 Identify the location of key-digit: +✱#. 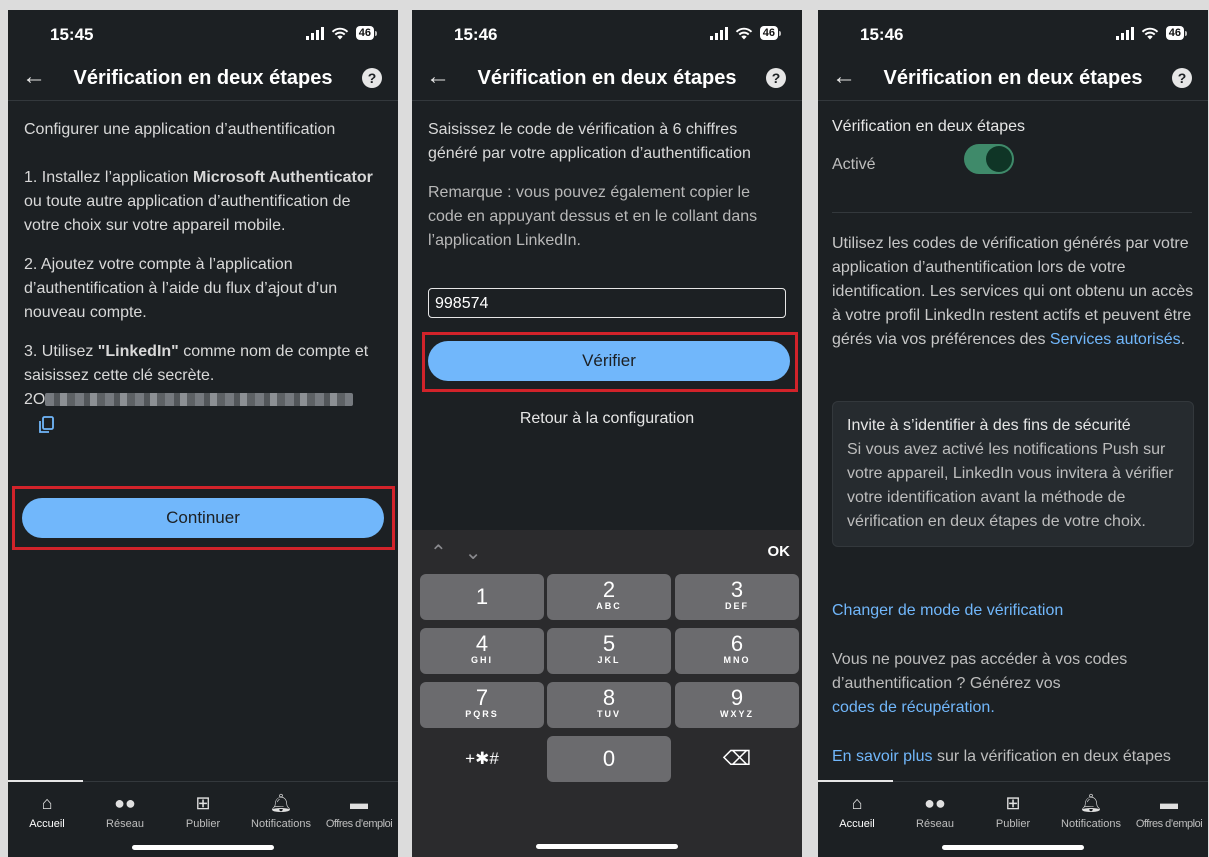
(482, 758).